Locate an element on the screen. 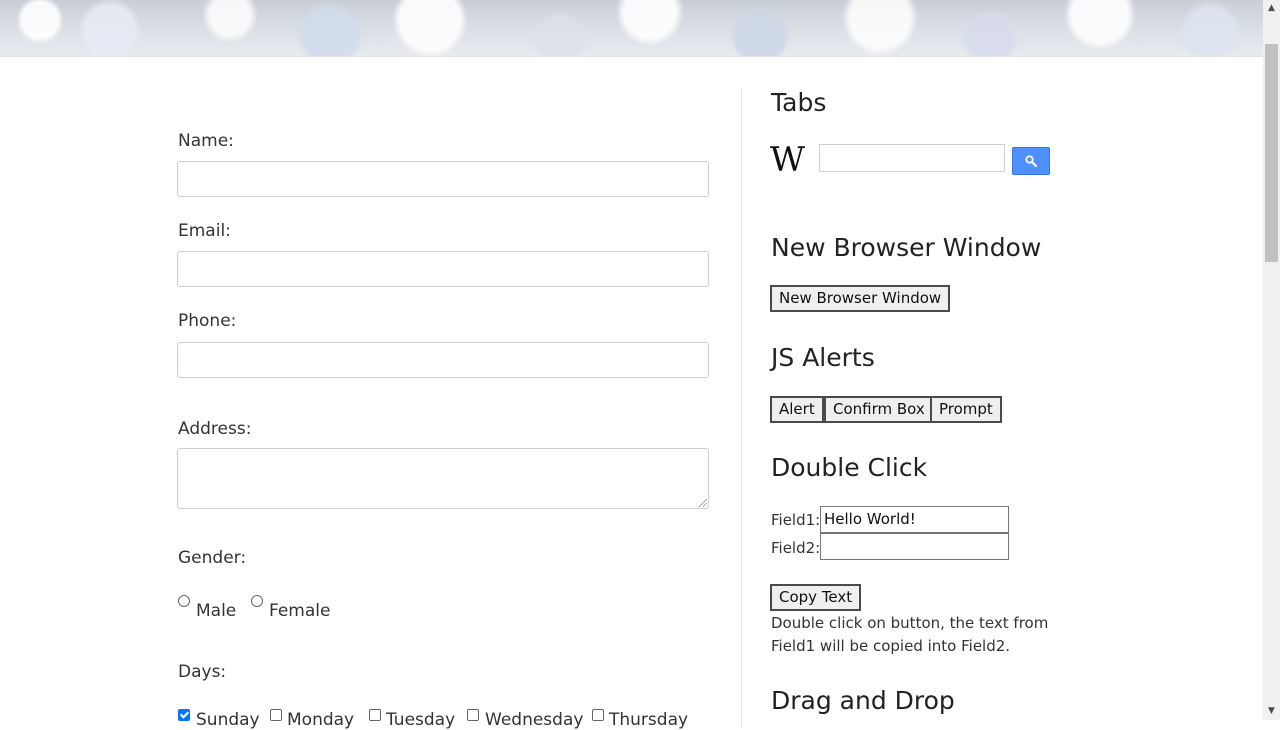 Image resolution: width=1280 pixels, height=730 pixels. search-icon is located at coordinates (1031, 161).